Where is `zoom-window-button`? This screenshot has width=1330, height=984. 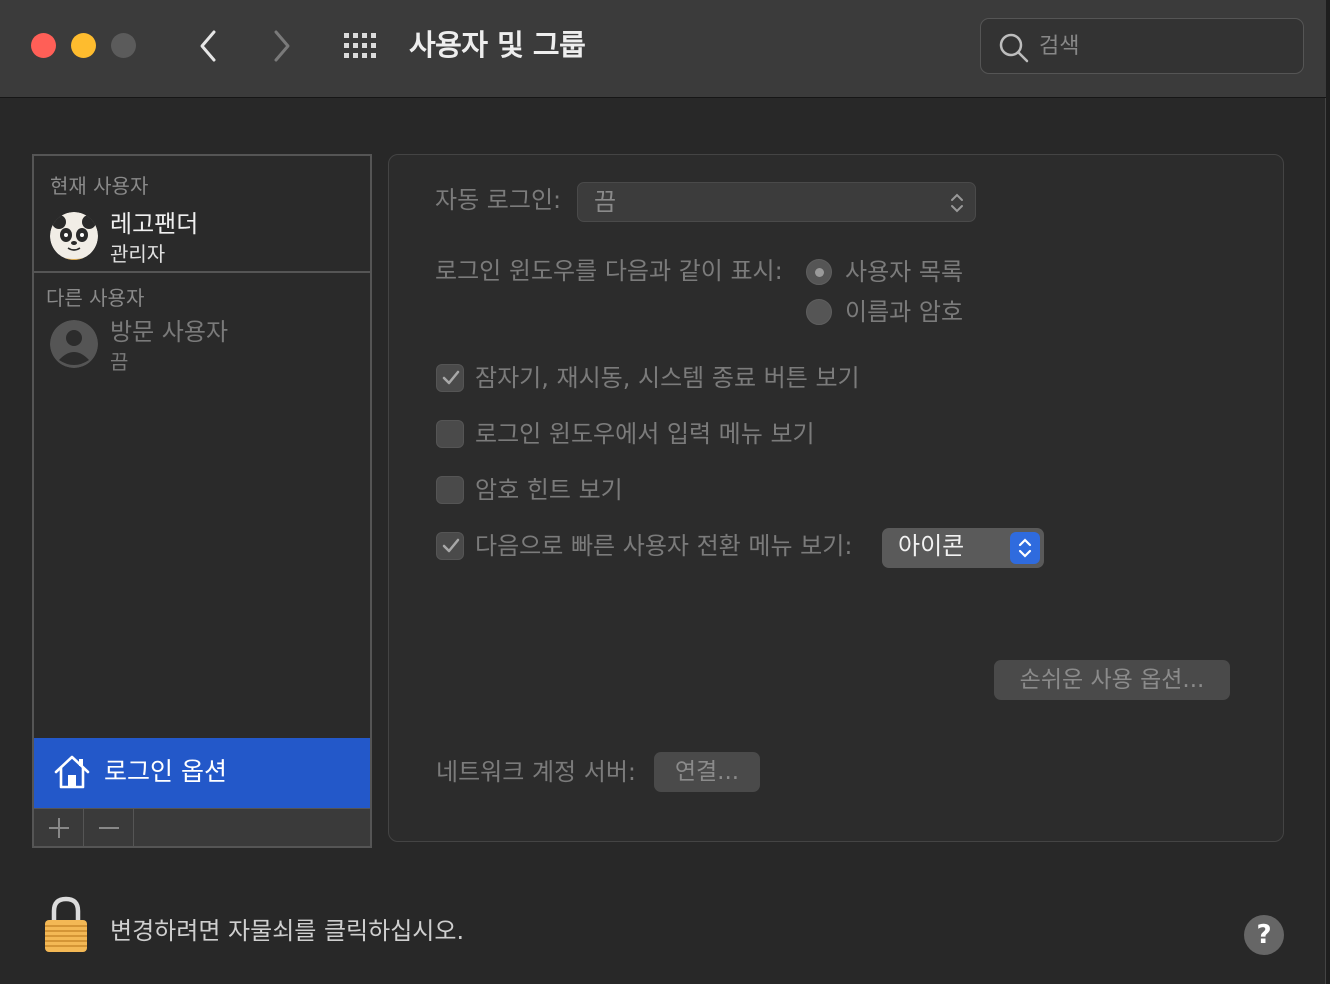 zoom-window-button is located at coordinates (123, 45).